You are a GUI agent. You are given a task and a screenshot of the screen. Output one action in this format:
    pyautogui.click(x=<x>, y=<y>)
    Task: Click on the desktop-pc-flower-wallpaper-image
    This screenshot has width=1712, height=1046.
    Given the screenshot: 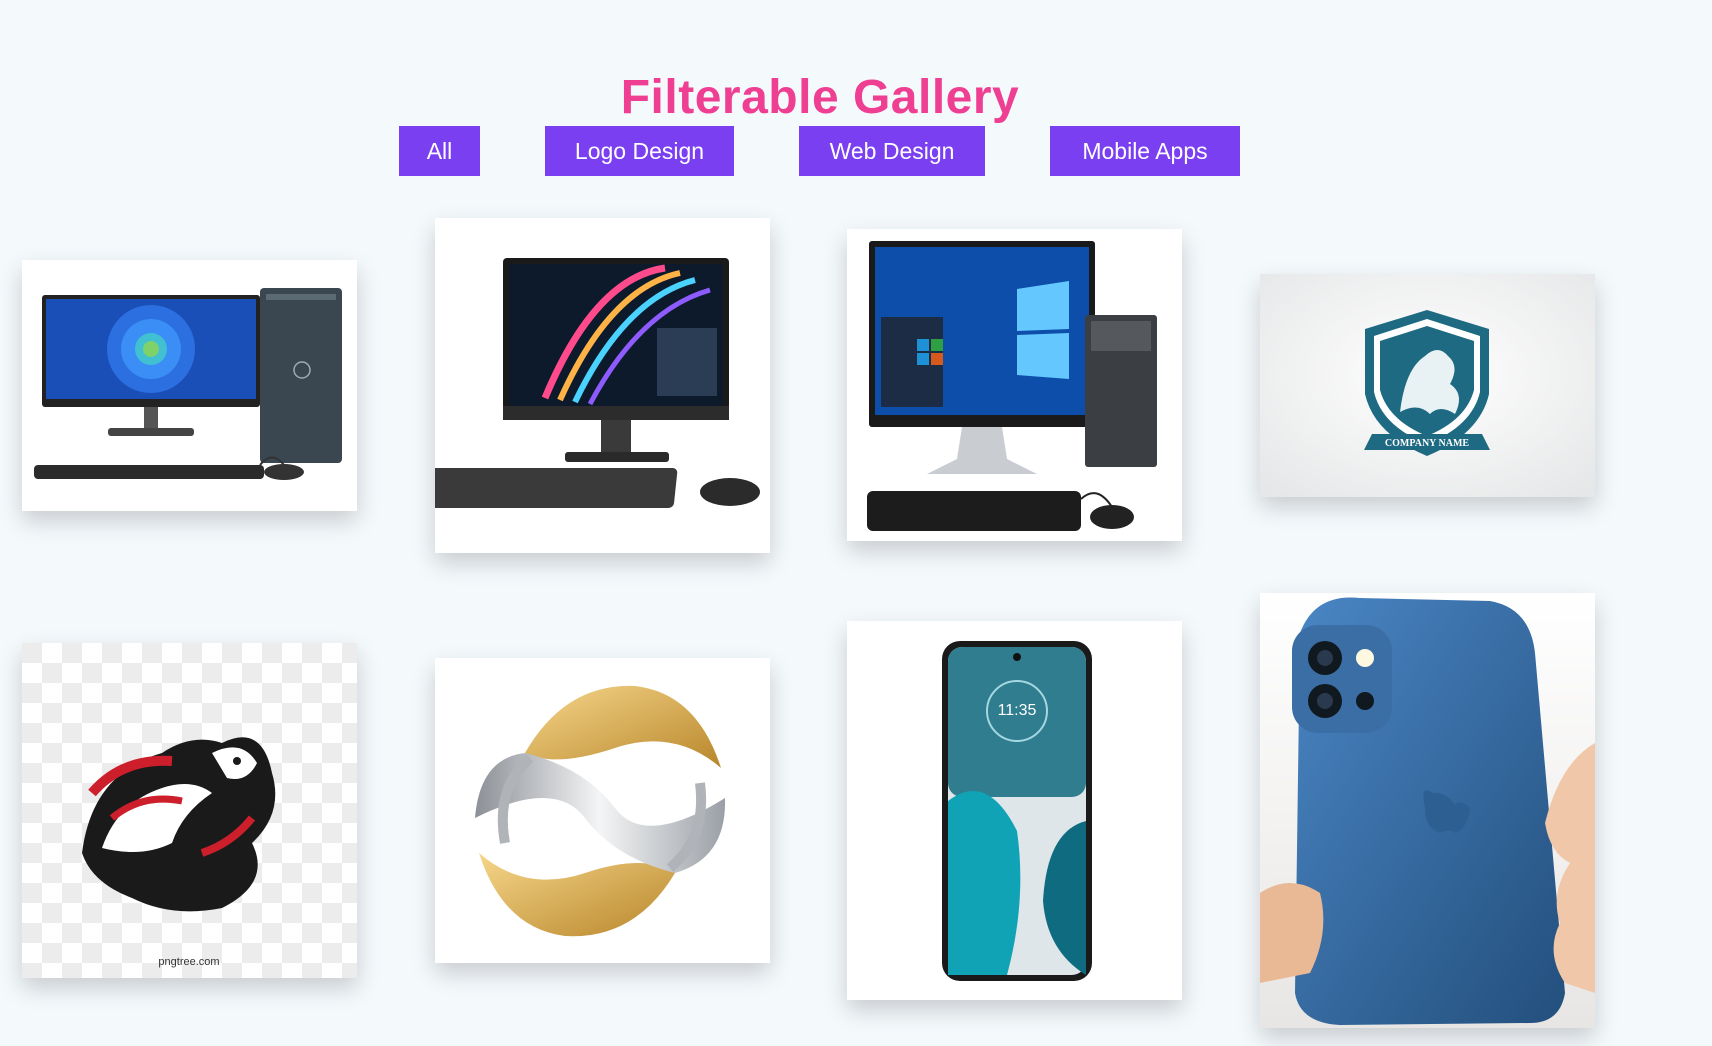 What is the action you would take?
    pyautogui.click(x=189, y=385)
    